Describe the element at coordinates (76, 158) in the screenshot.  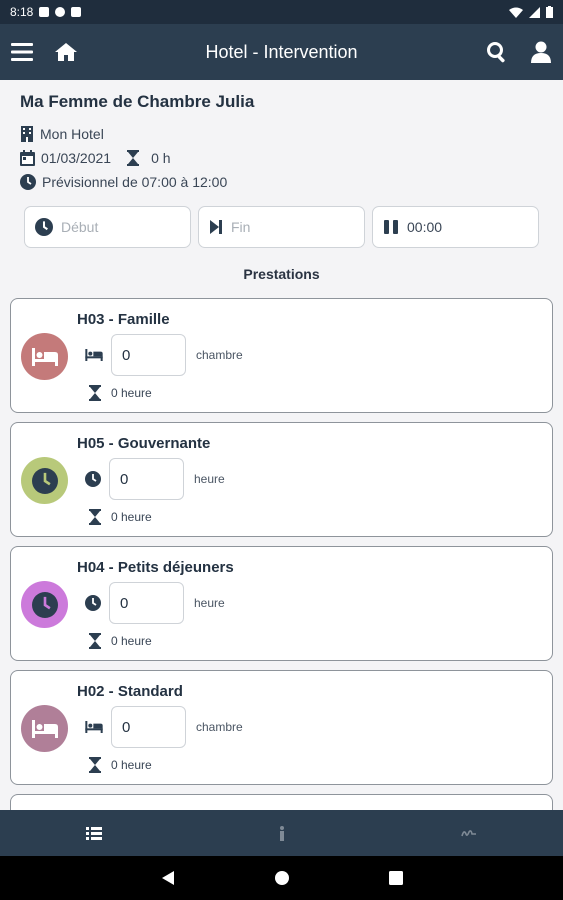
I see `intervention-date: 01/03/2021` at that location.